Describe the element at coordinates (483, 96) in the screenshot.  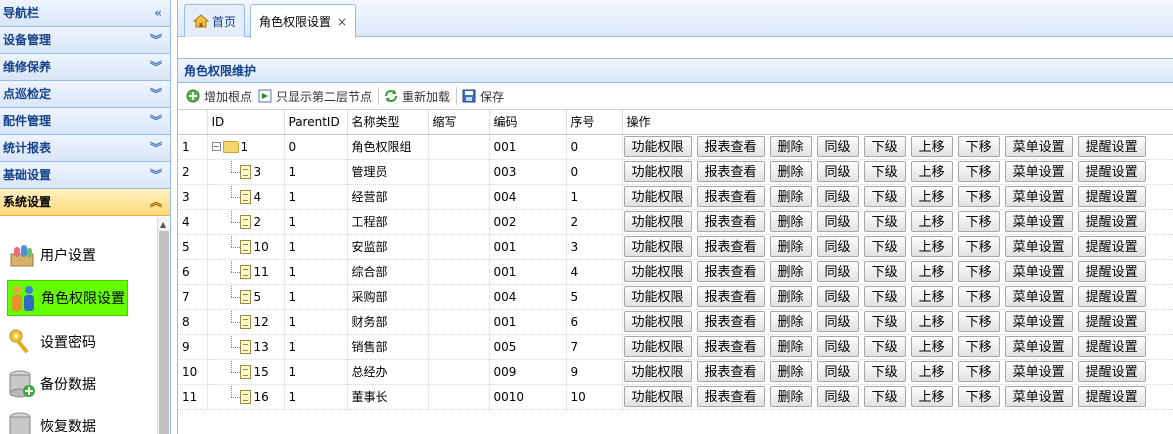
I see `save-button: 保存` at that location.